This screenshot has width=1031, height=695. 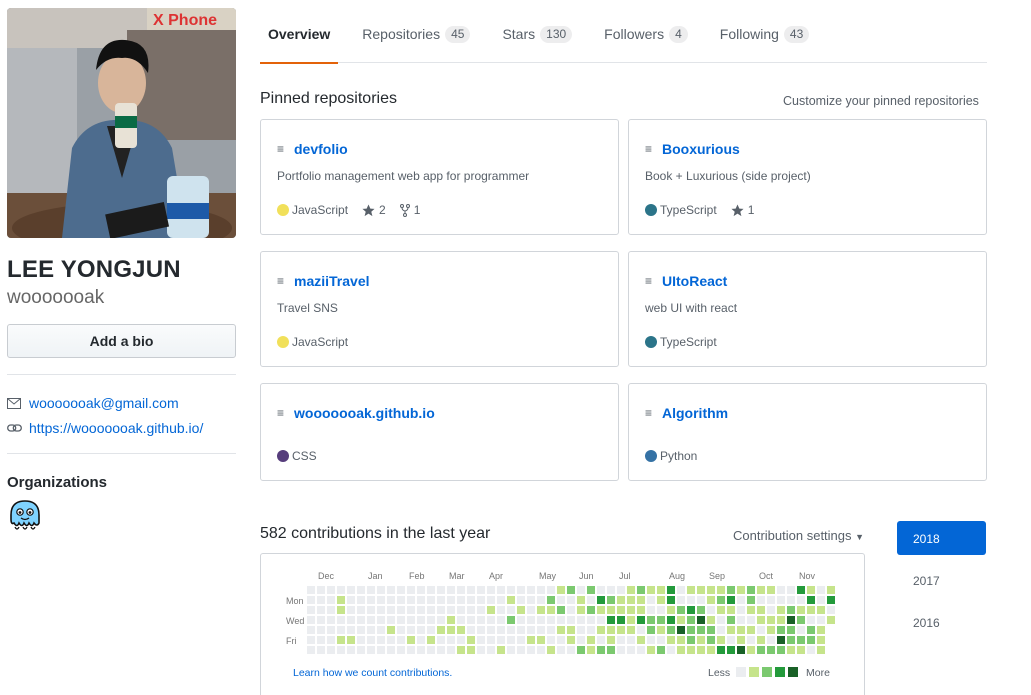 I want to click on organization-avatar, so click(x=25, y=515).